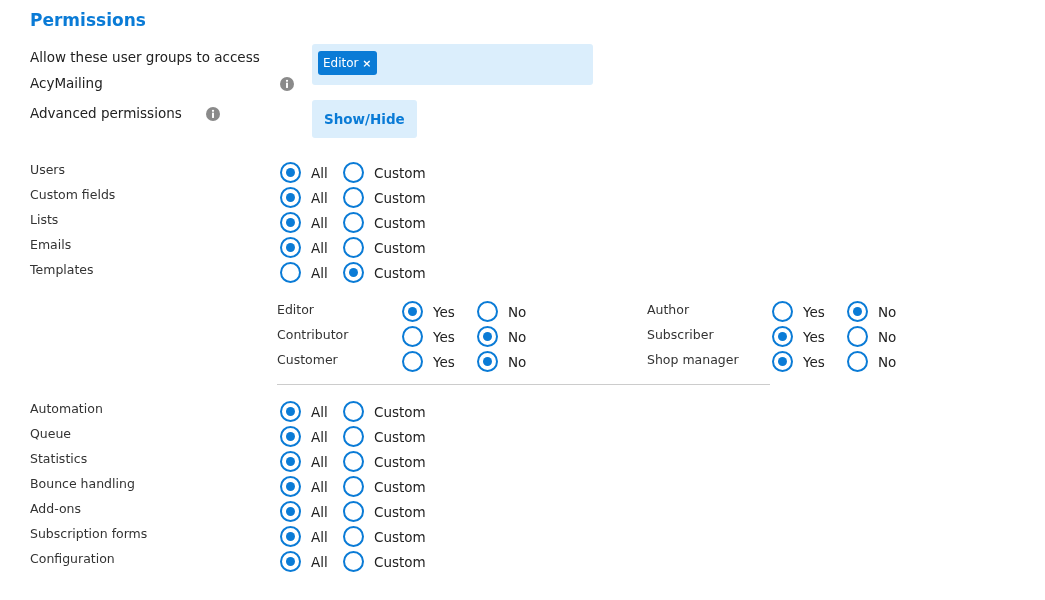 This screenshot has width=1045, height=600. Describe the element at coordinates (88, 20) in the screenshot. I see `section-heading: Permissions` at that location.